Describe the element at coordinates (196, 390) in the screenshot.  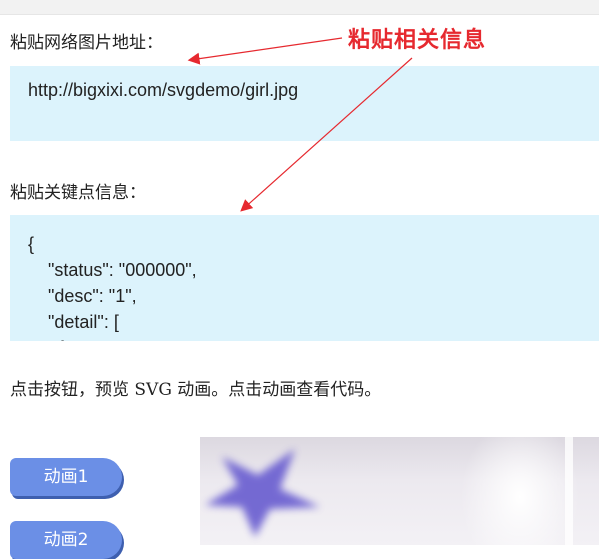
I see `instruction-text: 点击按钮，预览 SVG 动画。点击动画查看代码。` at that location.